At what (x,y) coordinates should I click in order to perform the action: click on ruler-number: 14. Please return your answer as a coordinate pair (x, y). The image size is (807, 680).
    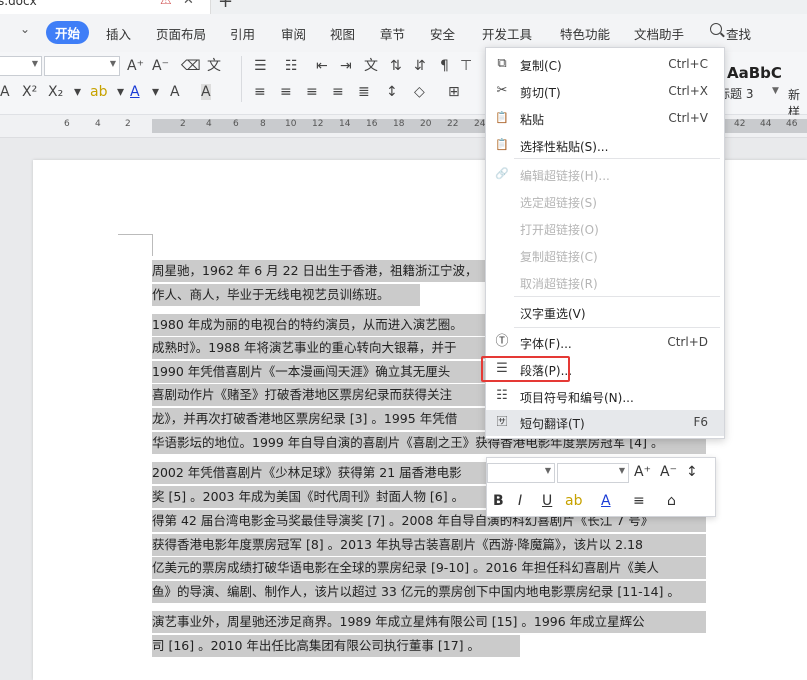
    Looking at the image, I should click on (345, 124).